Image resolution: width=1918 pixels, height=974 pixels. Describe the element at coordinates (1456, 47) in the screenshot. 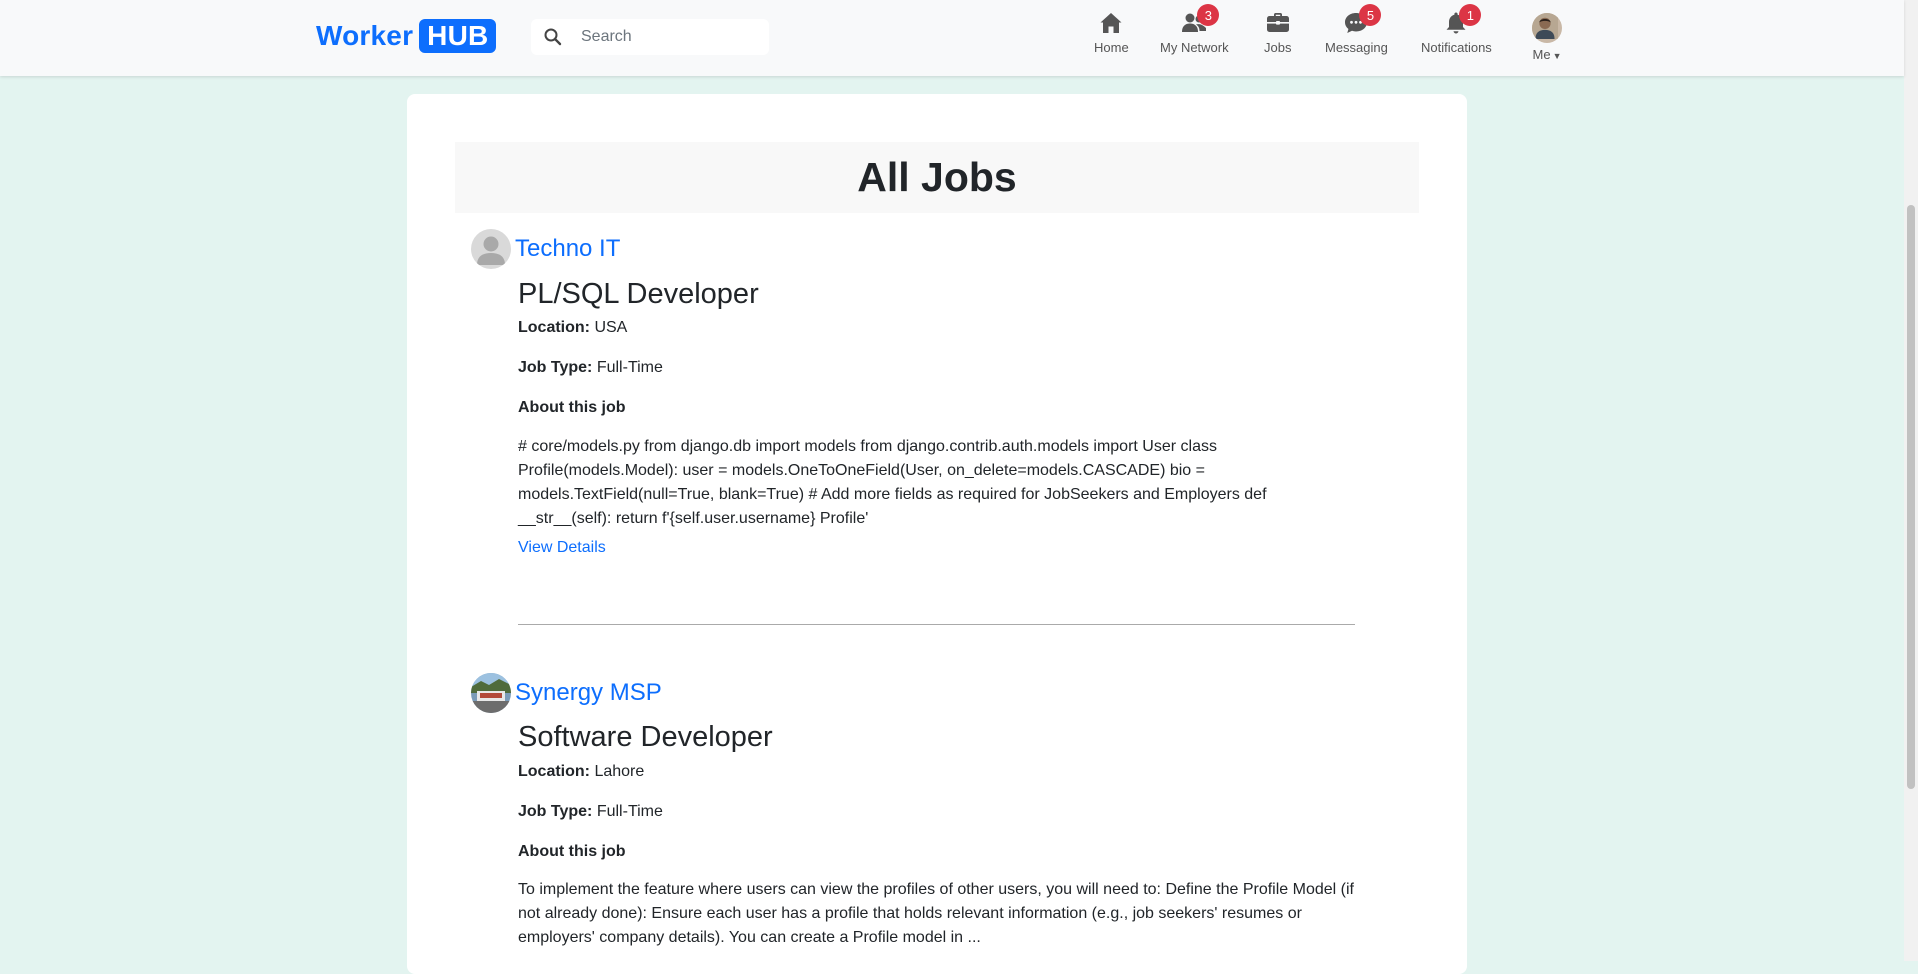

I see `nav-notifications-label: Notifications` at that location.